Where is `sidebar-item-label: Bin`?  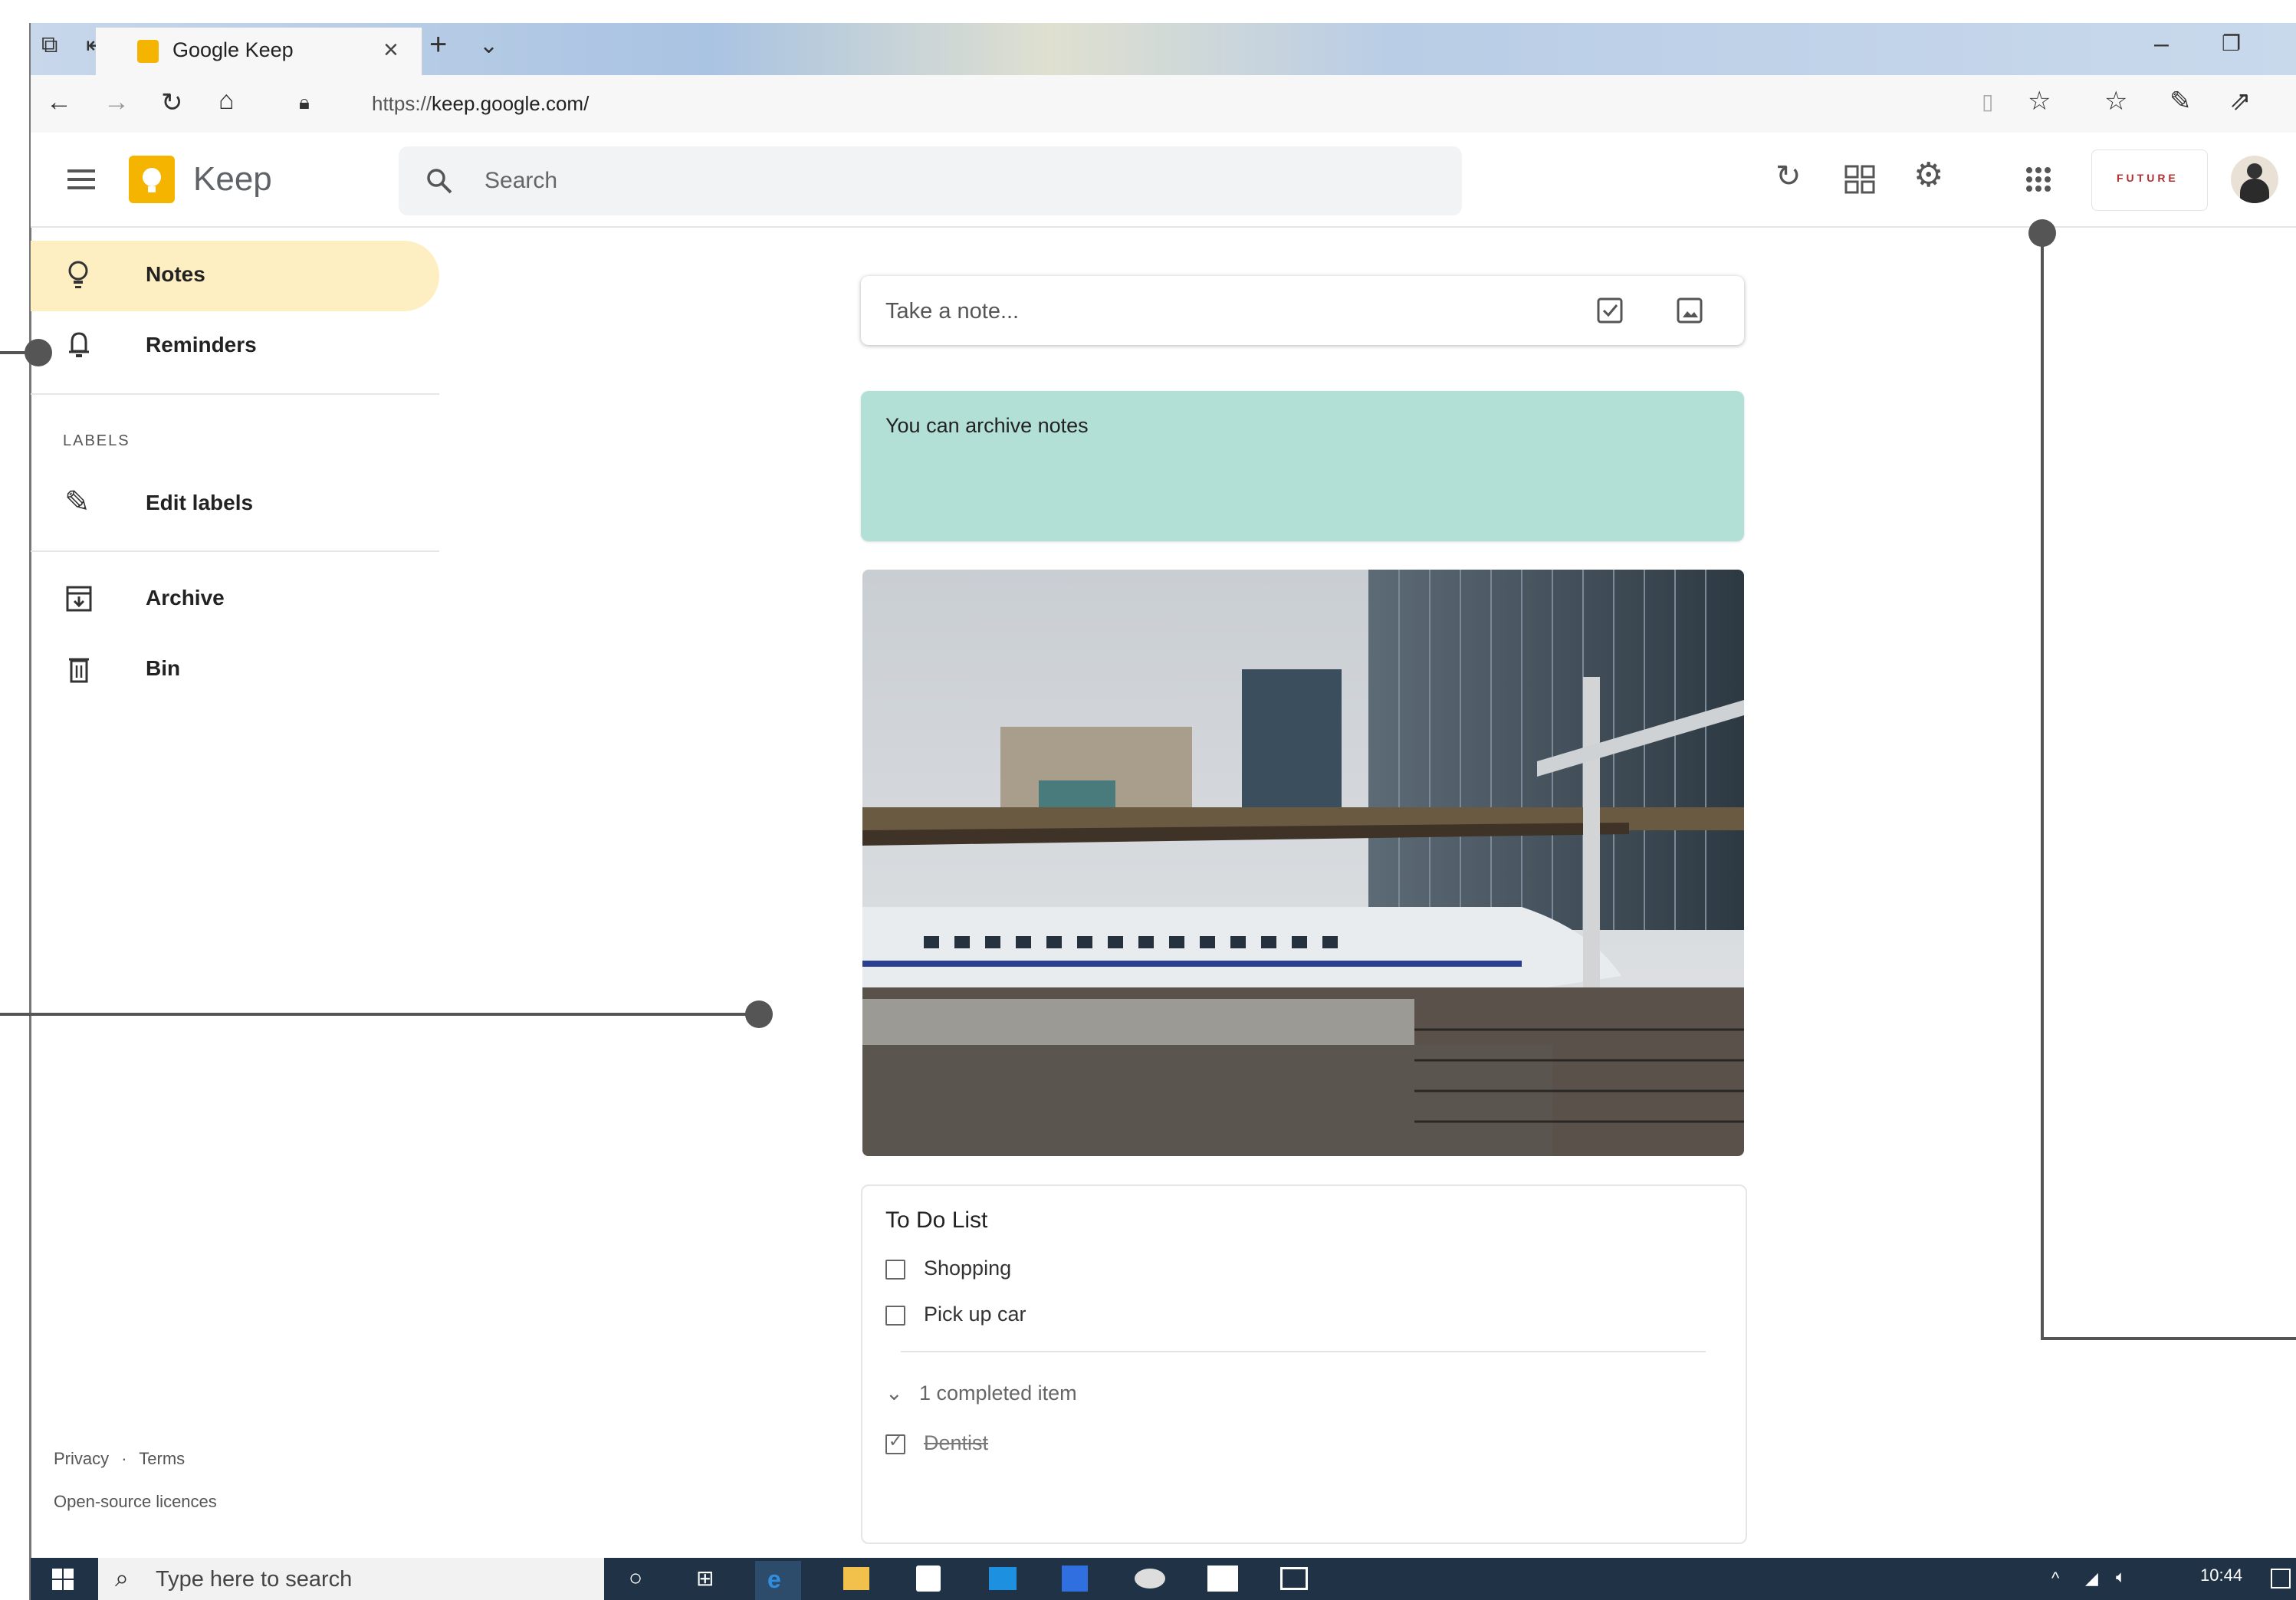
sidebar-item-label: Bin is located at coordinates (163, 668).